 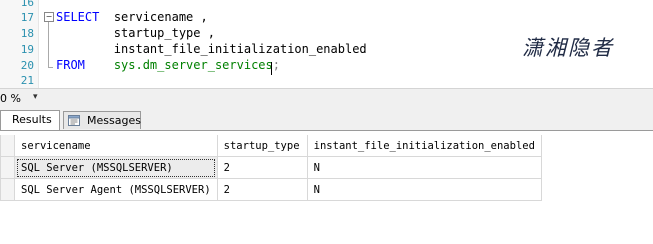 I want to click on watermark: 潇湘隐者, so click(x=568, y=48).